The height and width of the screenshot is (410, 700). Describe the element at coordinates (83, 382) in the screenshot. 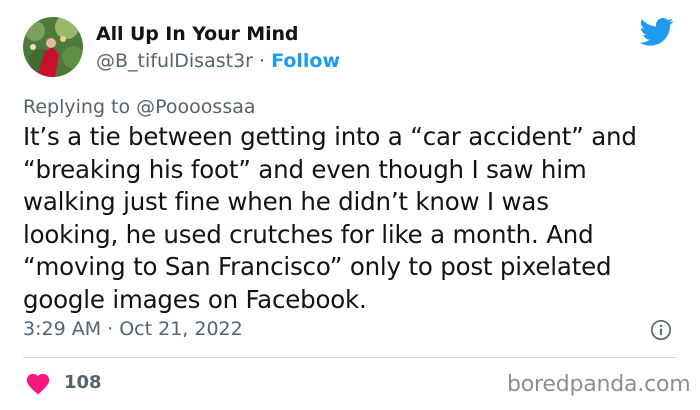

I see `like-count: 108` at that location.